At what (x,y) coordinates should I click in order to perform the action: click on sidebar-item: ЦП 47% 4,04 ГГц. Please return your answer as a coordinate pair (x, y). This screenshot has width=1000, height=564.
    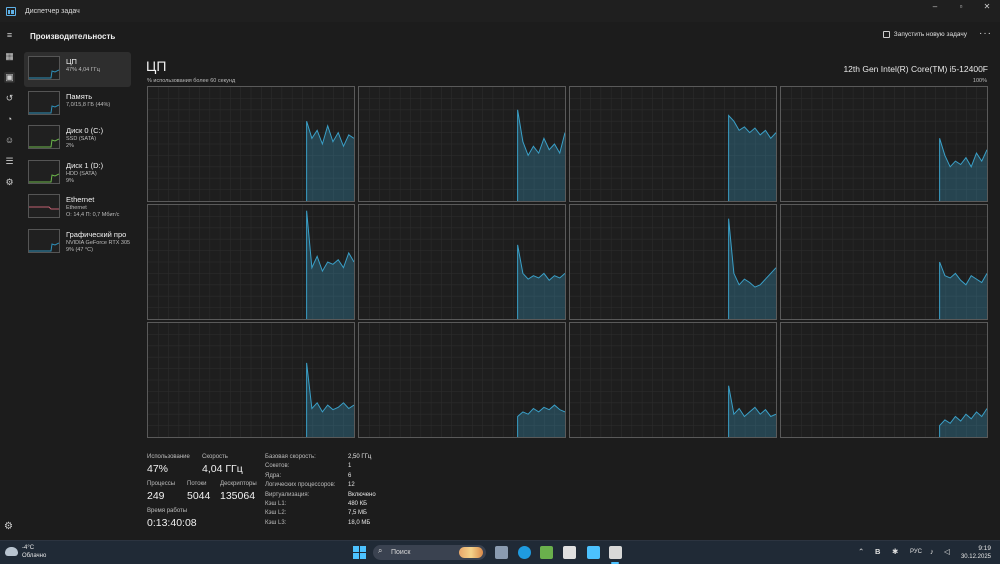
    Looking at the image, I should click on (77, 69).